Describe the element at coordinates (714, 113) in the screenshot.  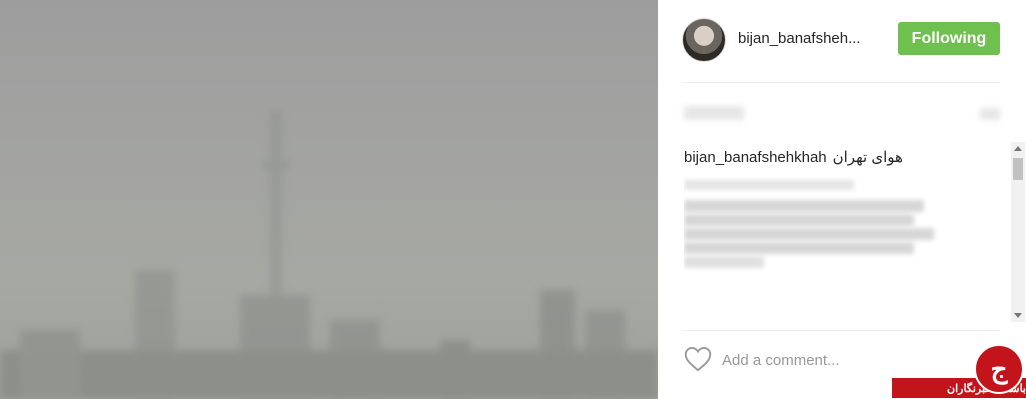
I see `likes-count` at that location.